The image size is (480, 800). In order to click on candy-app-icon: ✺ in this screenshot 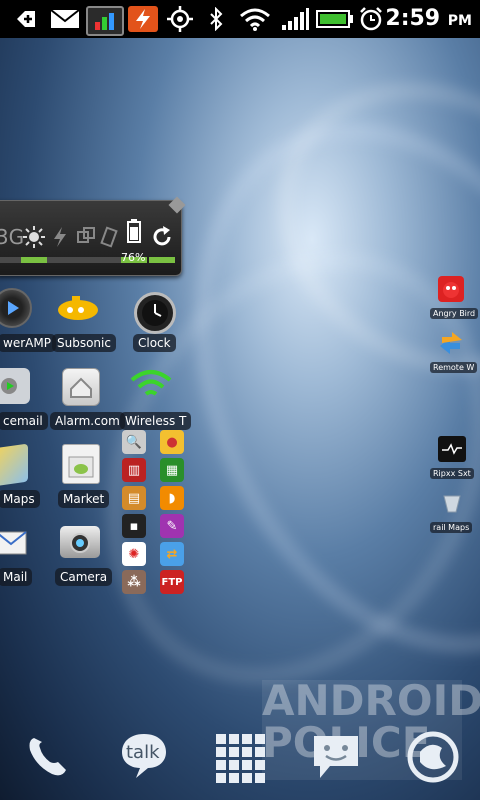, I will do `click(134, 554)`.